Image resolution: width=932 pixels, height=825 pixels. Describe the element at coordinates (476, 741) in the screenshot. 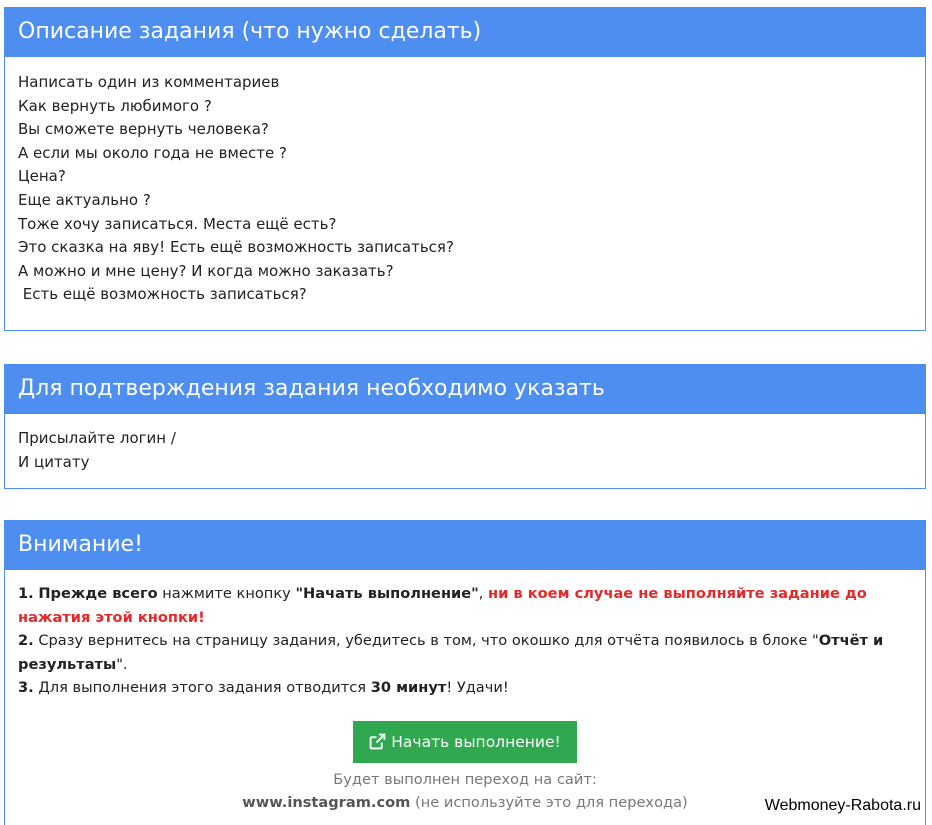

I see `start-task-label: Начать выполнение!` at that location.